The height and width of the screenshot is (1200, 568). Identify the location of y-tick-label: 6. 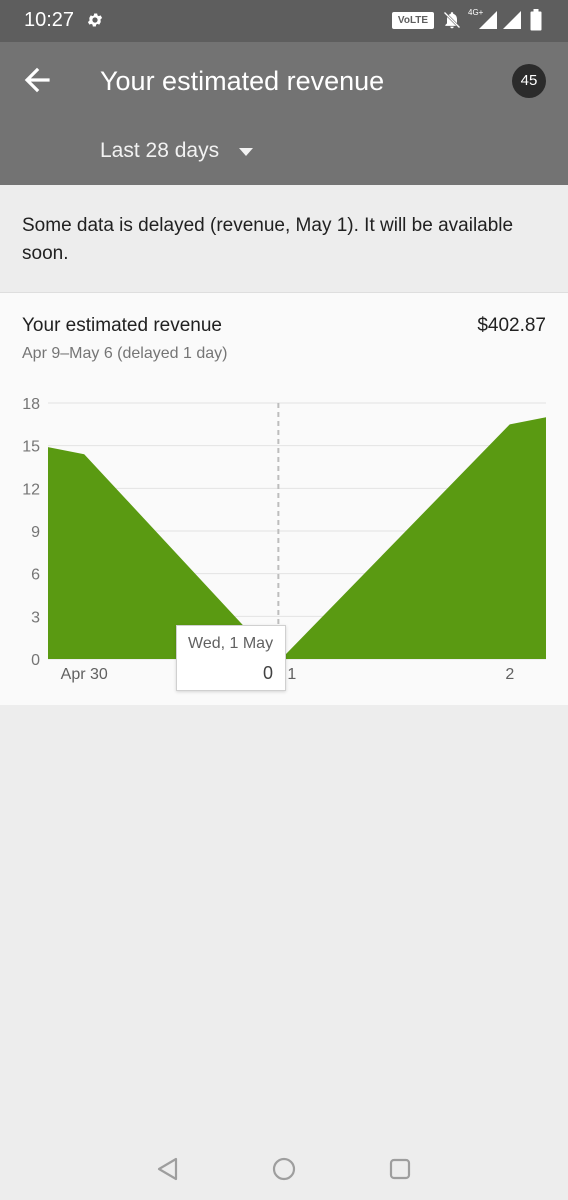
(35, 575).